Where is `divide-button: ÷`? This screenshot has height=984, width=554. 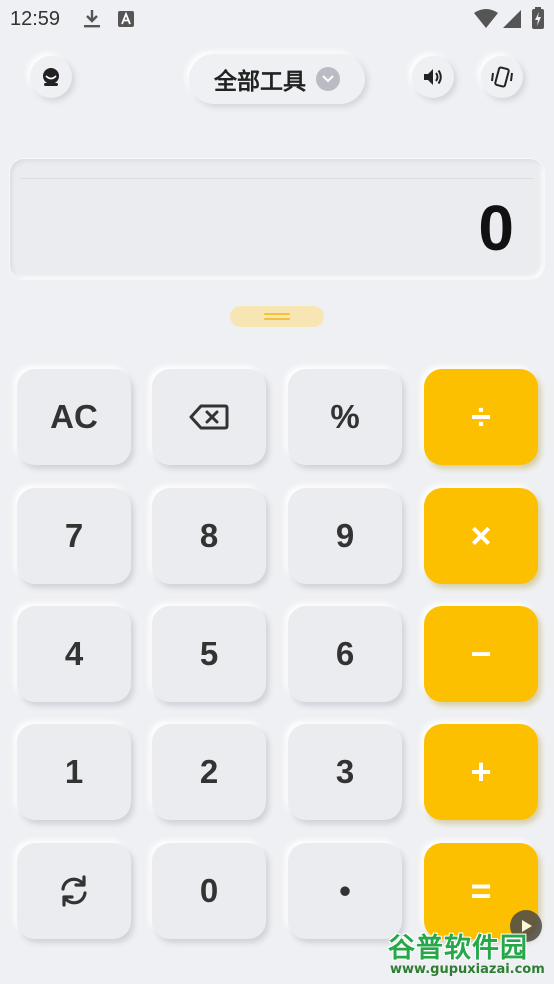 divide-button: ÷ is located at coordinates (481, 417).